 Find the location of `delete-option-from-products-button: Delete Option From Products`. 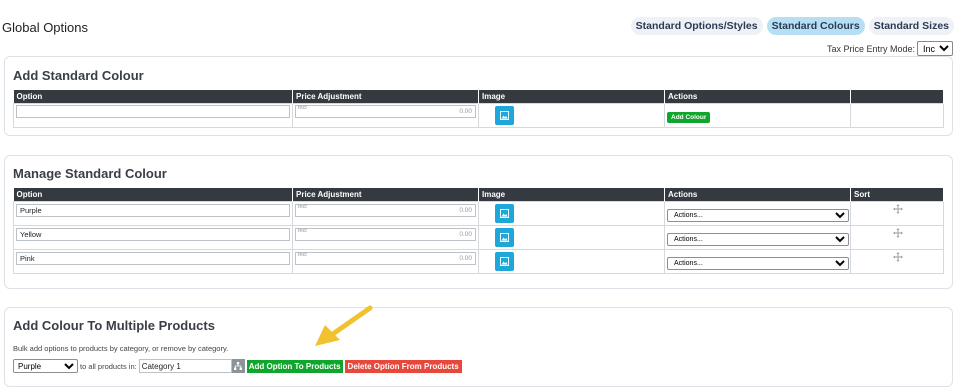

delete-option-from-products-button: Delete Option From Products is located at coordinates (403, 366).